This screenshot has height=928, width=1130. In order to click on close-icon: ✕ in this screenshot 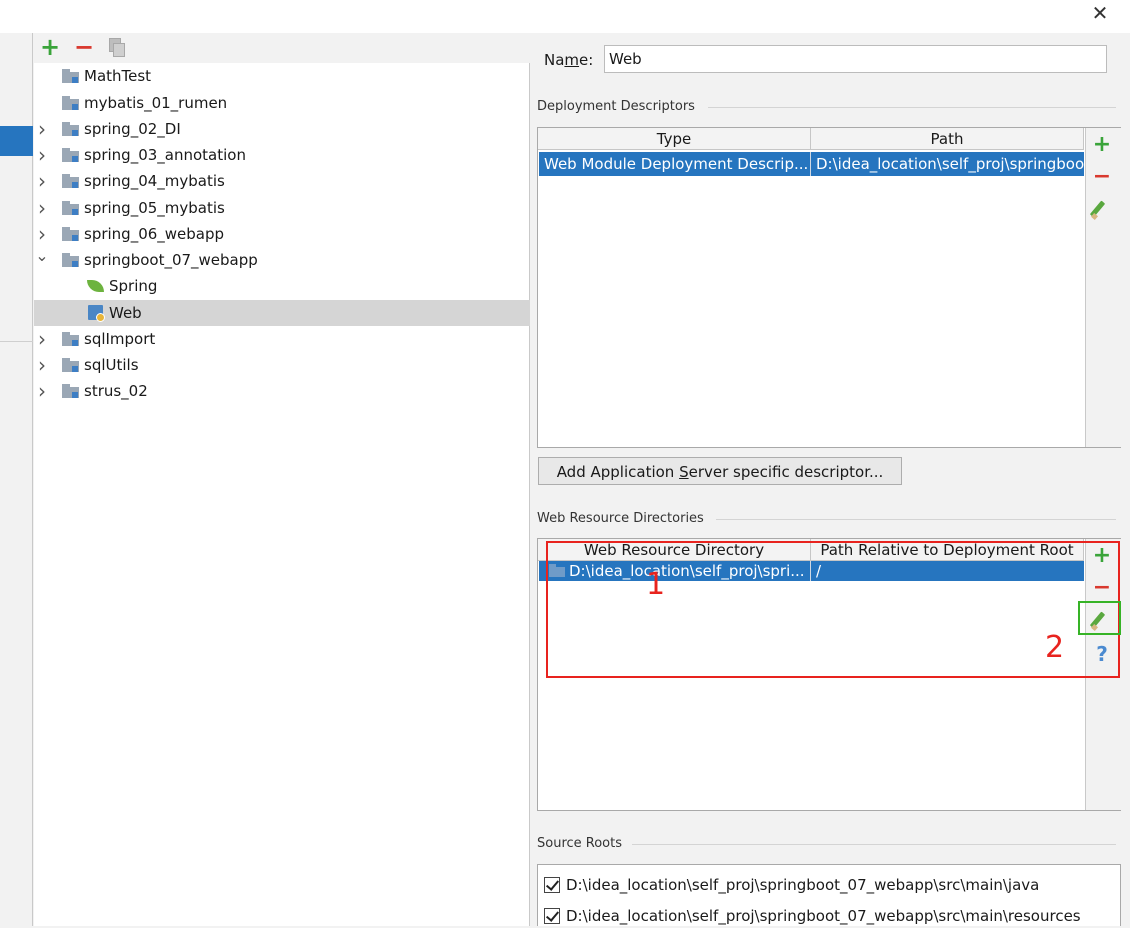, I will do `click(1100, 13)`.